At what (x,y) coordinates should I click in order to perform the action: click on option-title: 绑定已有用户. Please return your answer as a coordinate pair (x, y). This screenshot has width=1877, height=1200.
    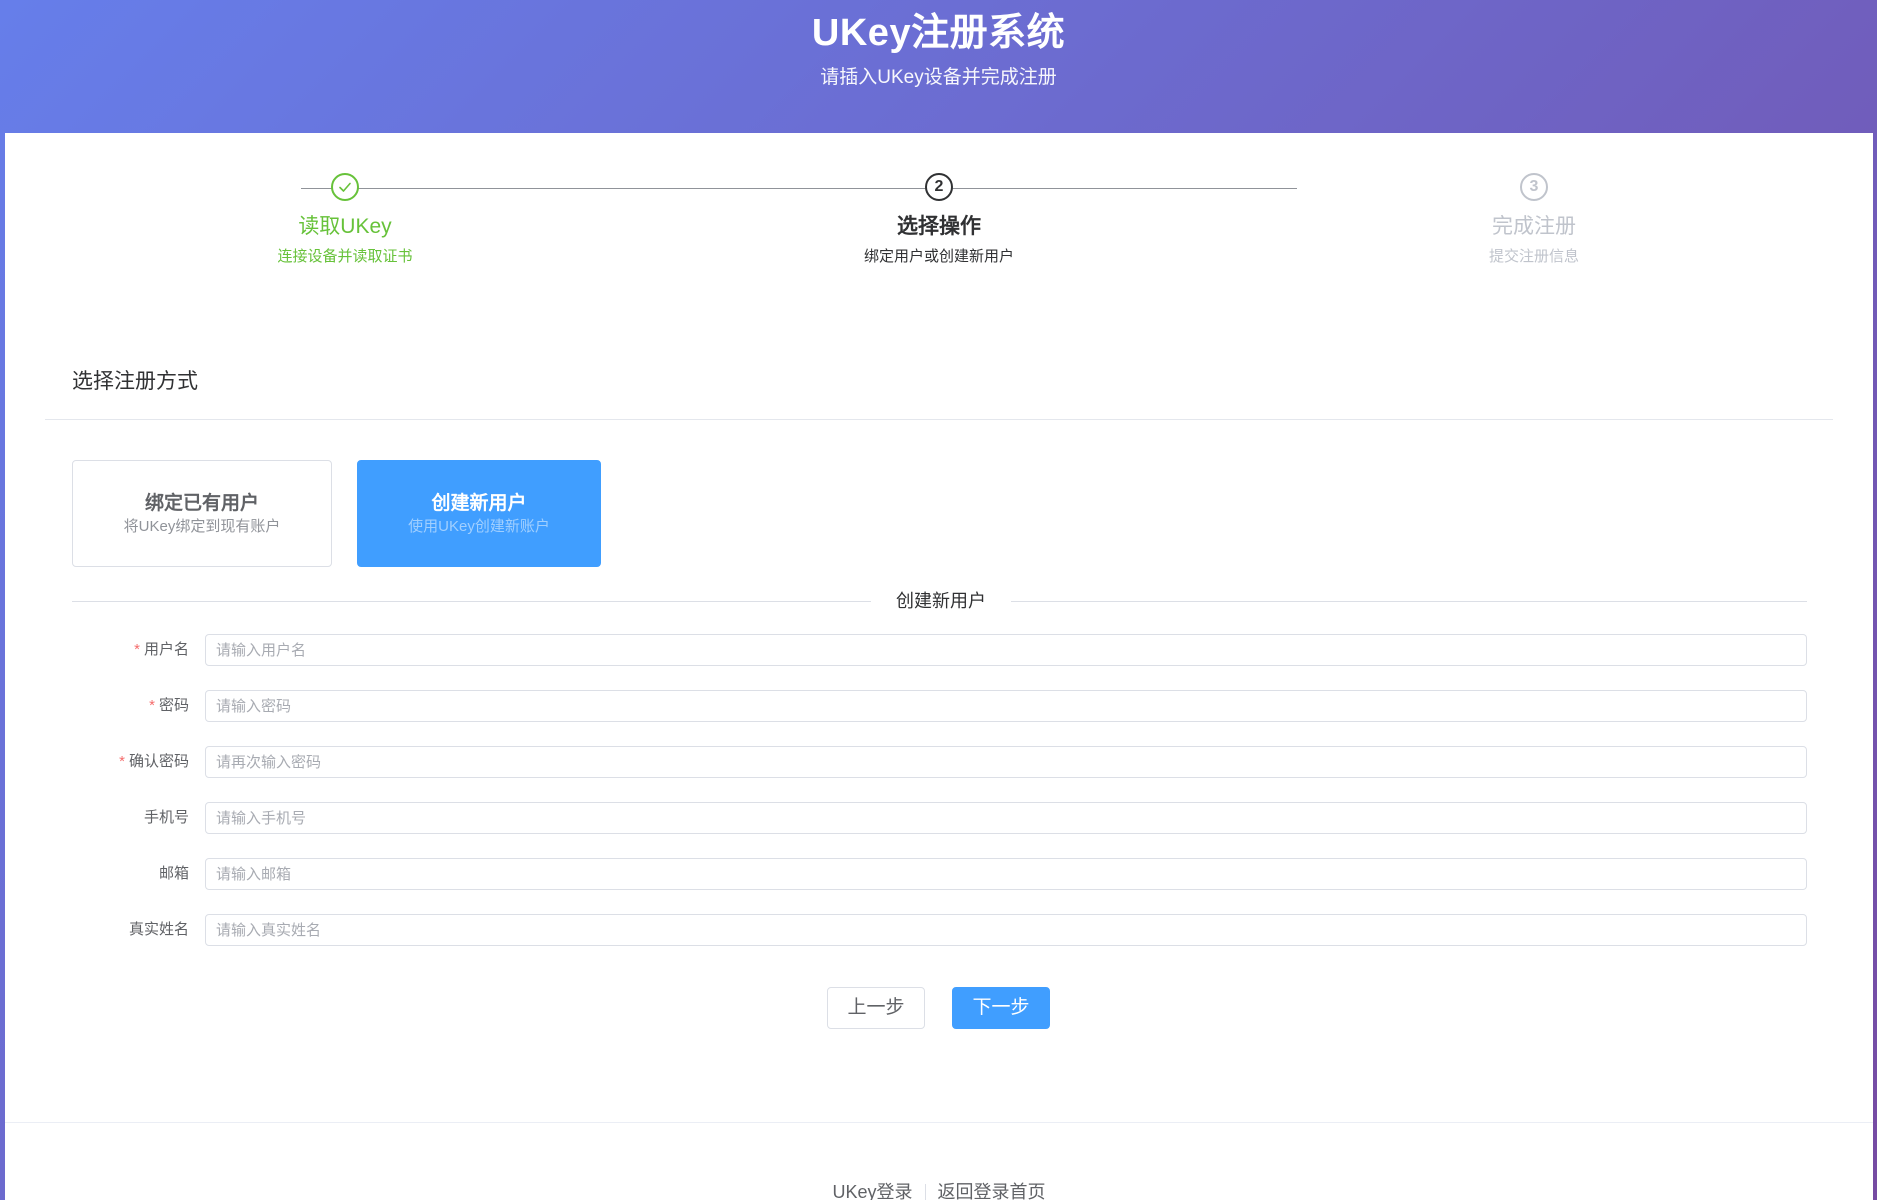
    Looking at the image, I should click on (201, 503).